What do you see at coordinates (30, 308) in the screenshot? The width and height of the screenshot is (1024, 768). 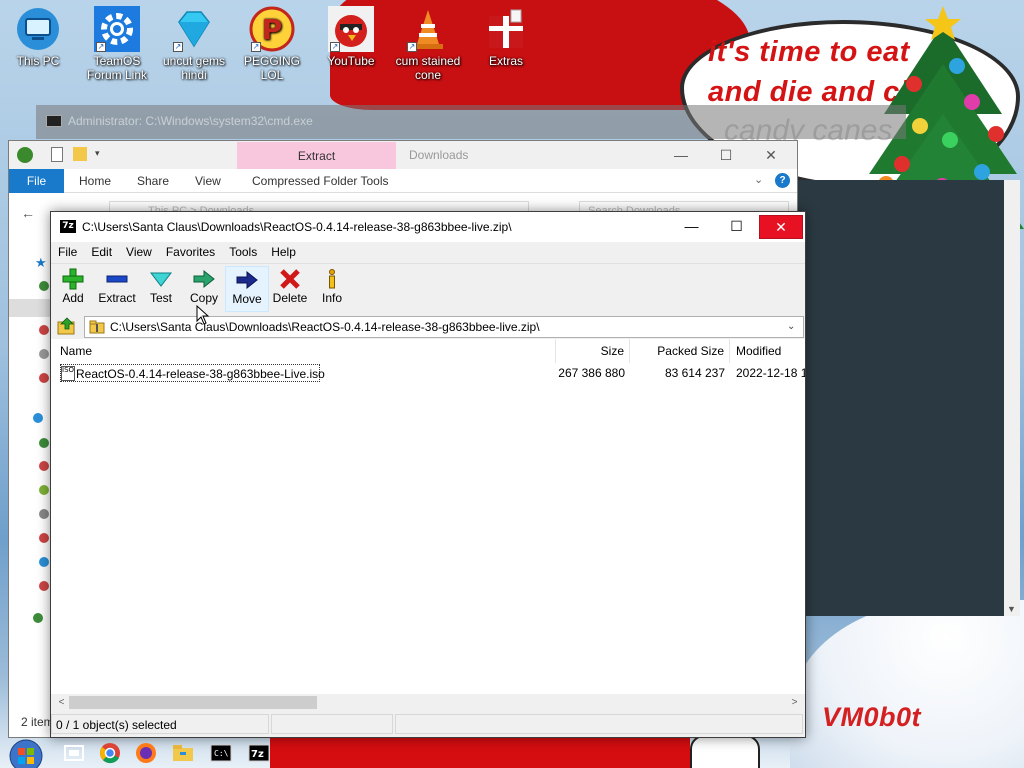 I see `nav-item-selected` at bounding box center [30, 308].